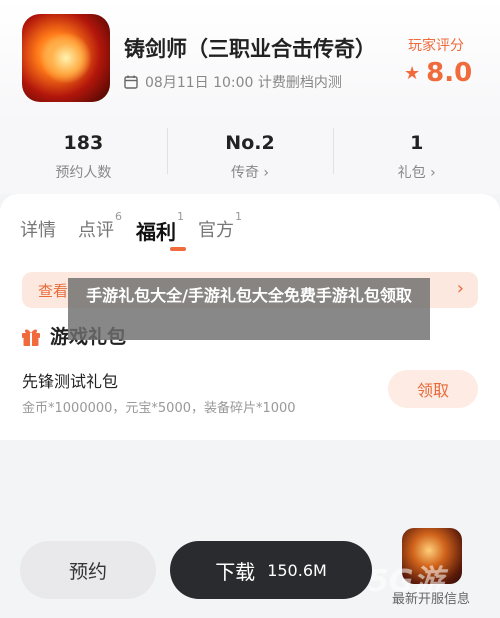 Image resolution: width=500 pixels, height=618 pixels. I want to click on stat-label: 礼包 ›, so click(416, 173).